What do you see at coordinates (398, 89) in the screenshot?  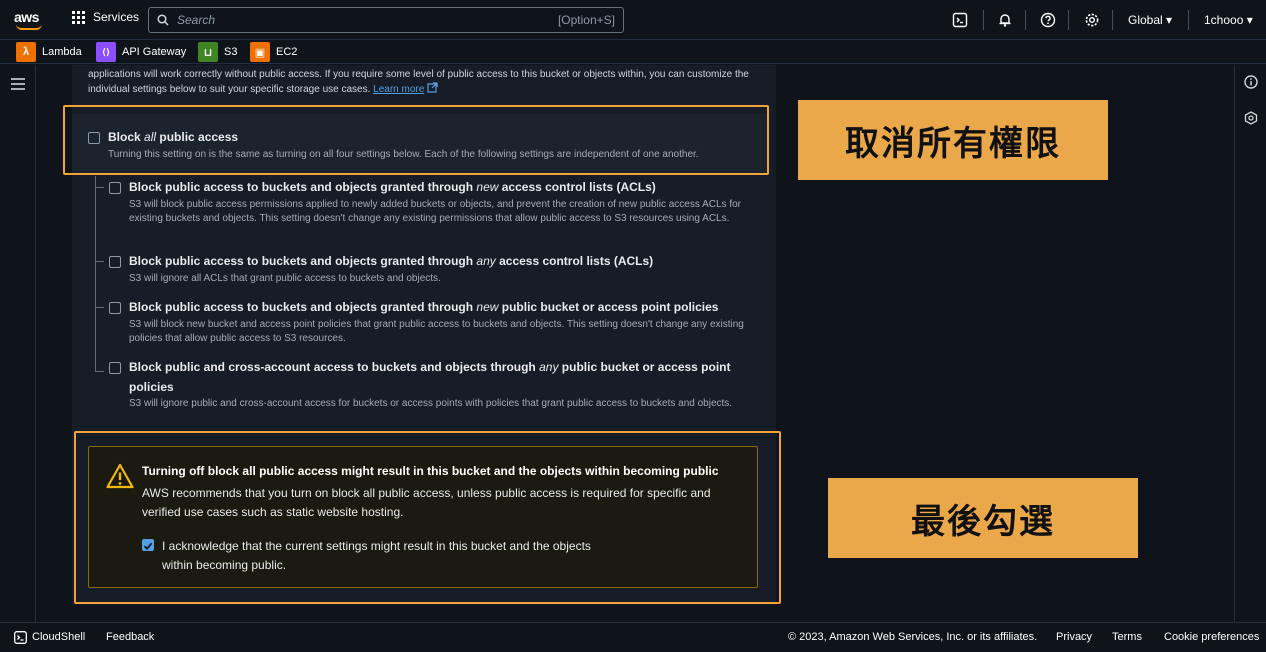 I see `learn-more-link: Learn more` at bounding box center [398, 89].